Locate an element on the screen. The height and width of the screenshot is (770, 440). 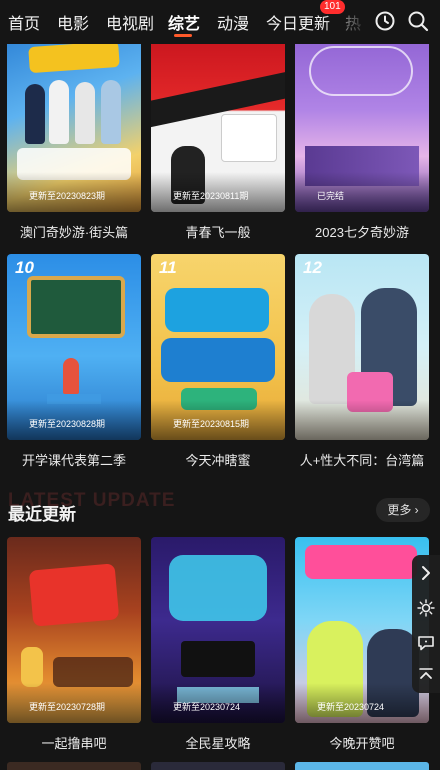
update-status: 更新至20230815期 is located at coordinates (211, 424).